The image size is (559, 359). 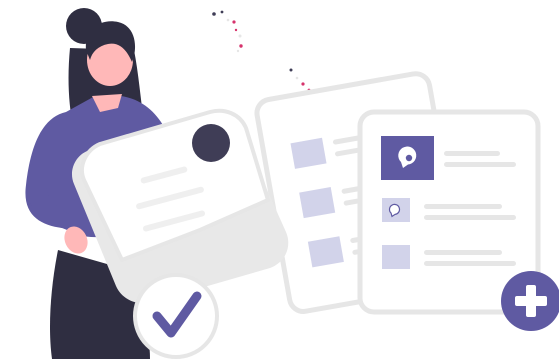 What do you see at coordinates (325, 252) in the screenshot?
I see `back-card-row-3-thumb` at bounding box center [325, 252].